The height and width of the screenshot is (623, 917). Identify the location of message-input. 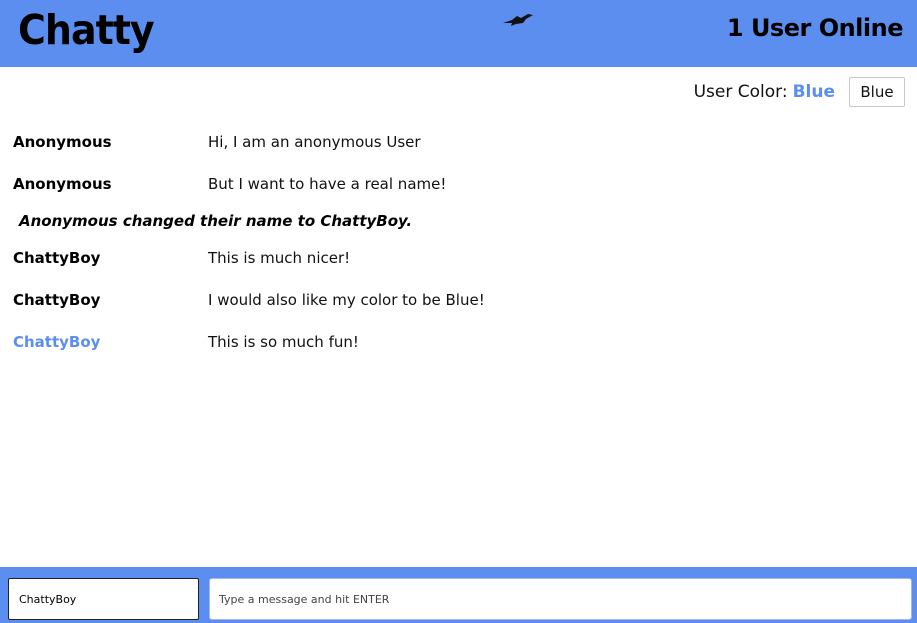
(560, 599).